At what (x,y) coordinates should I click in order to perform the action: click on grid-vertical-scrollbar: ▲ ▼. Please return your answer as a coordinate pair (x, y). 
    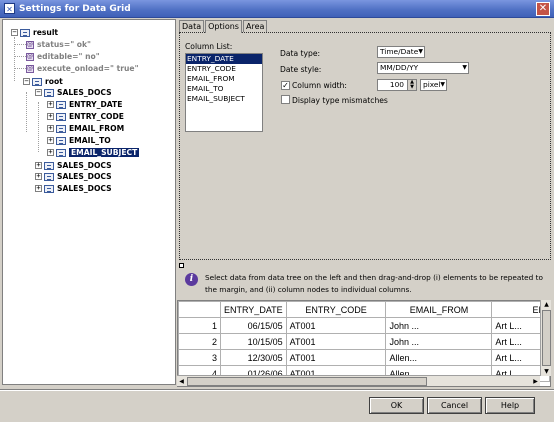
    Looking at the image, I should click on (545, 338).